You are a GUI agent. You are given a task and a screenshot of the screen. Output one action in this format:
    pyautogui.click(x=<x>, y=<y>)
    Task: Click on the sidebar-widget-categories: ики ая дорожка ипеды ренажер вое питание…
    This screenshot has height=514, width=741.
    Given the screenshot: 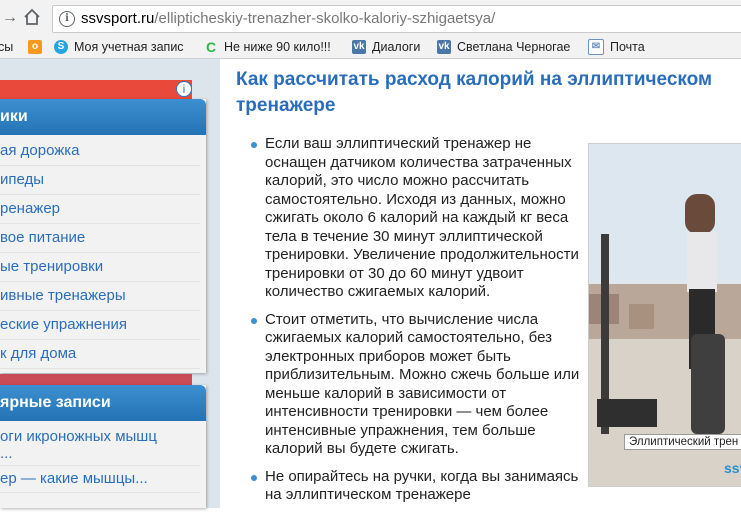 What is the action you would take?
    pyautogui.click(x=103, y=236)
    